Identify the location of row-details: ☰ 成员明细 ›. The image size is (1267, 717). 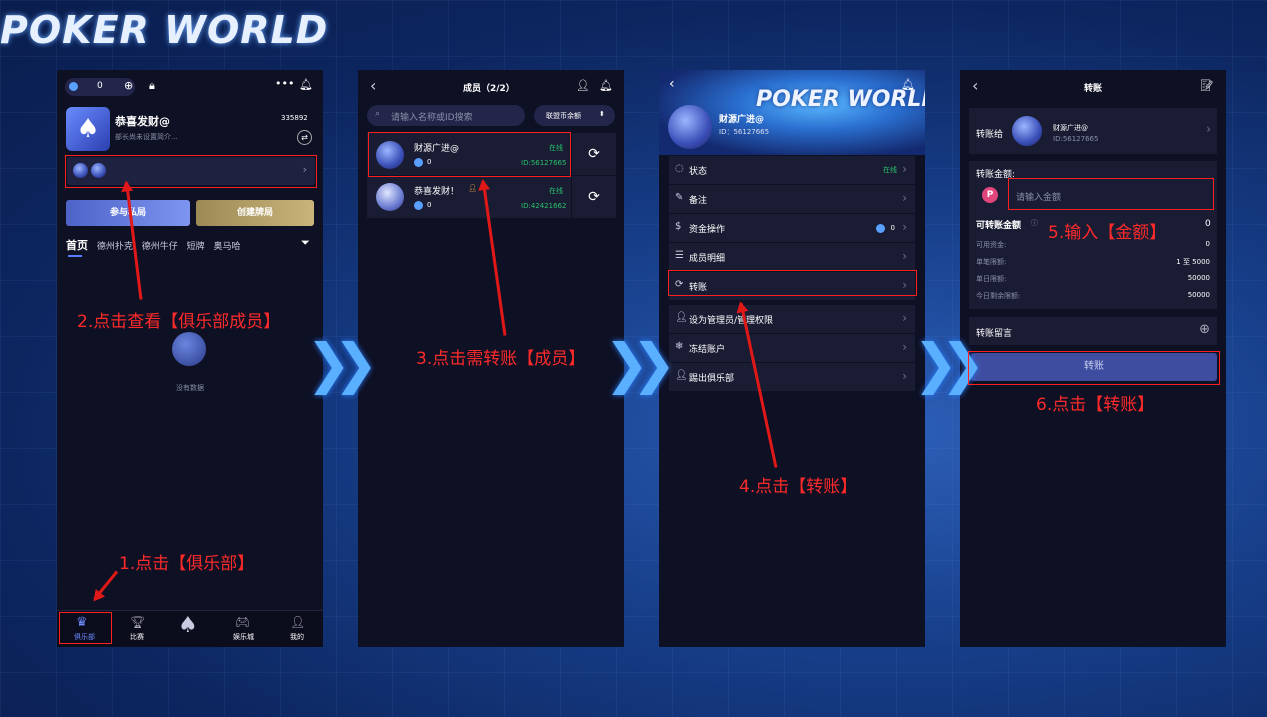
(792, 257).